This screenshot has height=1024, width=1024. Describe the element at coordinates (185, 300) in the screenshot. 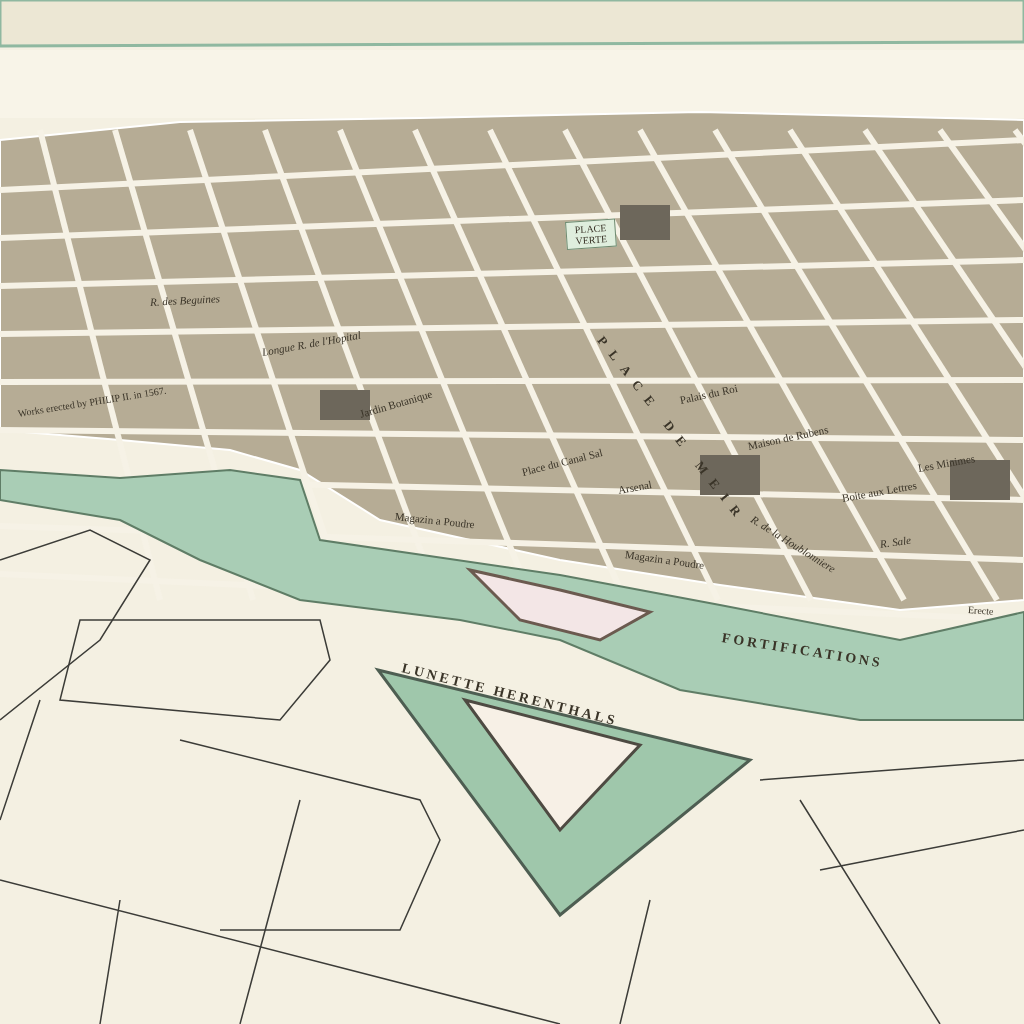

I see `map-label: R. des Beguines` at that location.